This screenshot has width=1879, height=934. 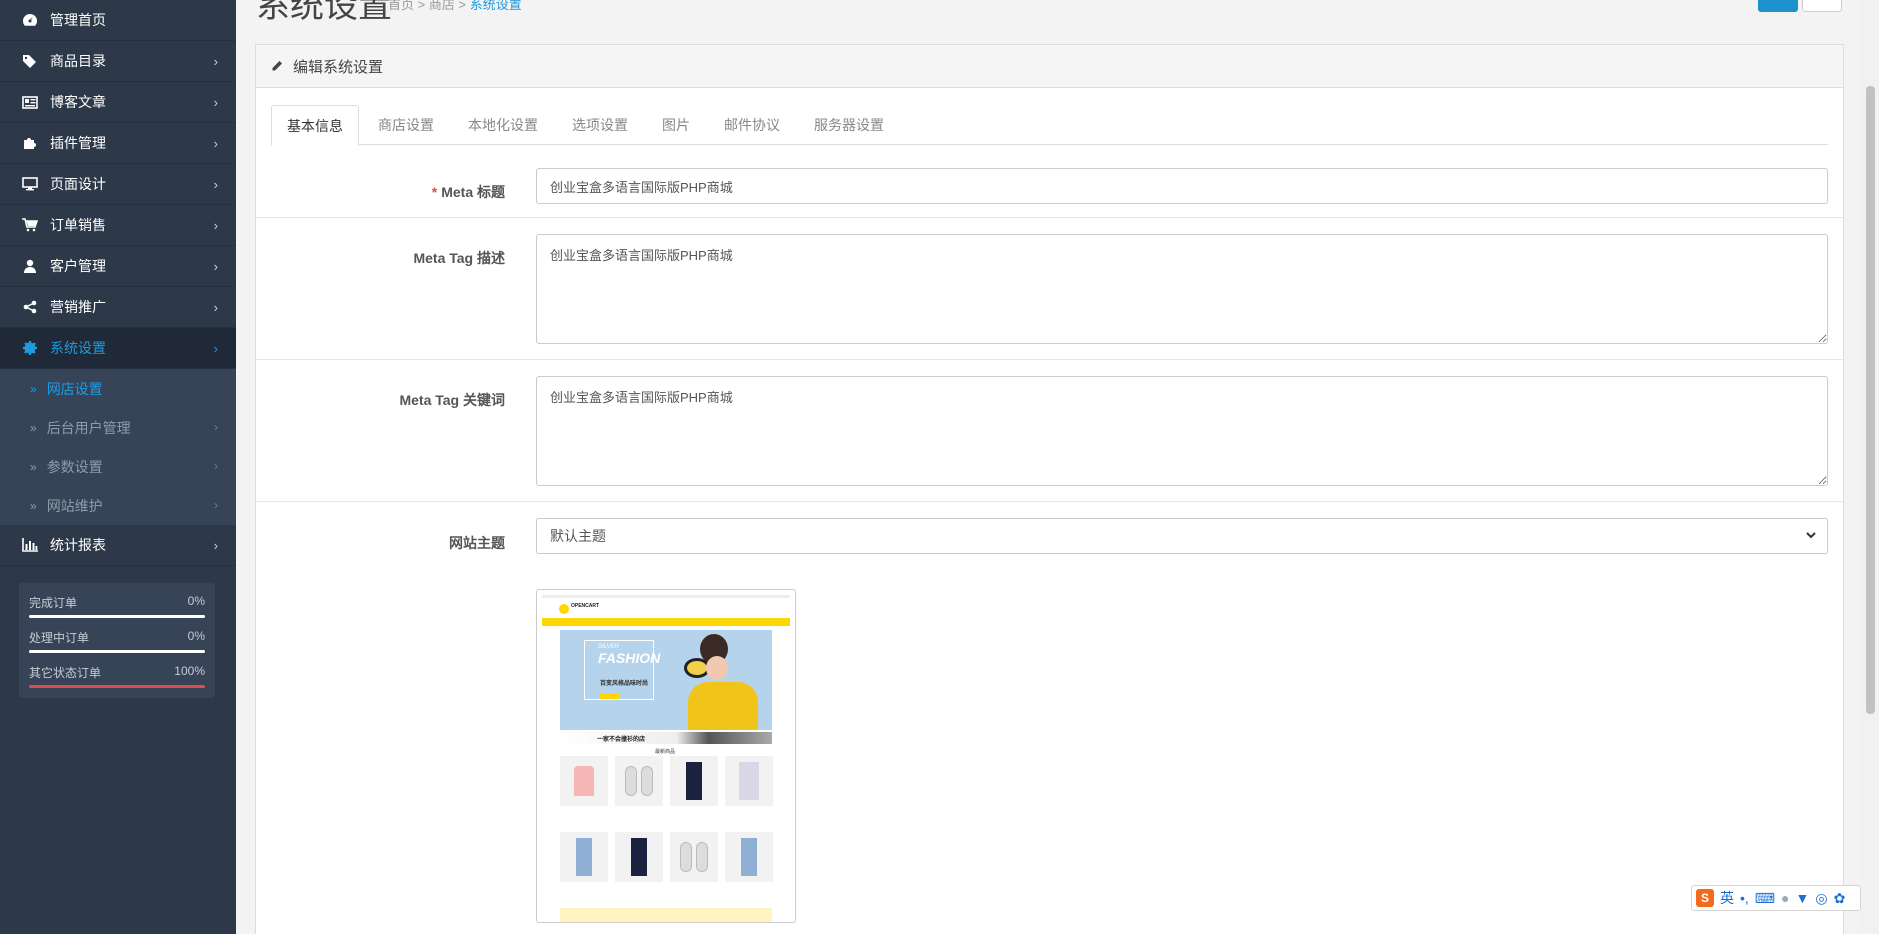 I want to click on sidebar-item-system: 系统设置 ›, so click(x=118, y=348).